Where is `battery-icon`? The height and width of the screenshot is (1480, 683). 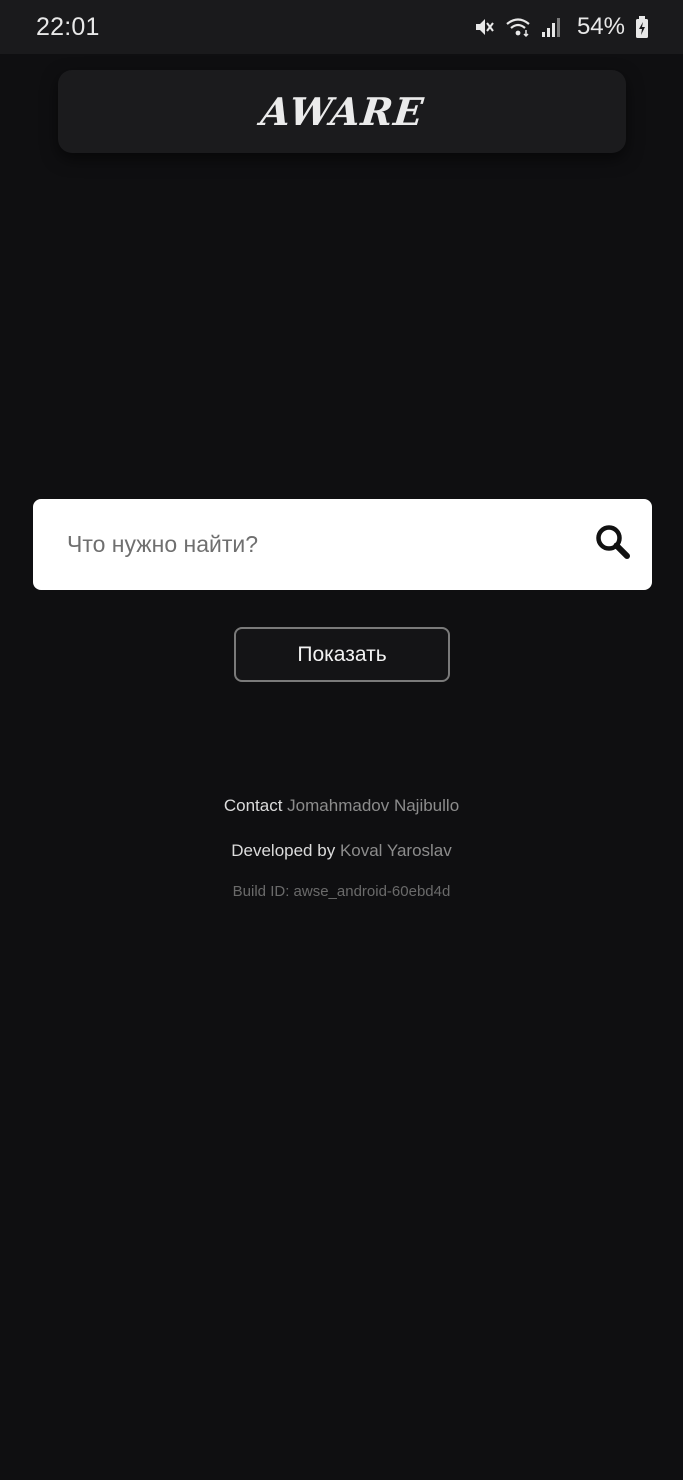 battery-icon is located at coordinates (642, 27).